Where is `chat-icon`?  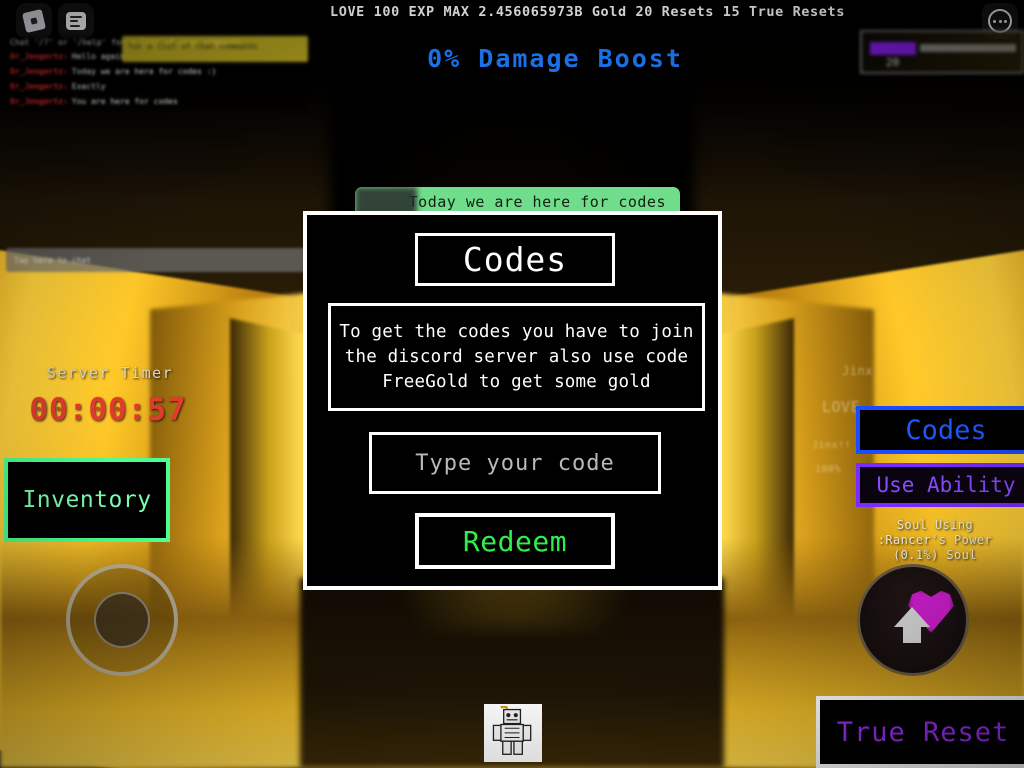 chat-icon is located at coordinates (76, 21).